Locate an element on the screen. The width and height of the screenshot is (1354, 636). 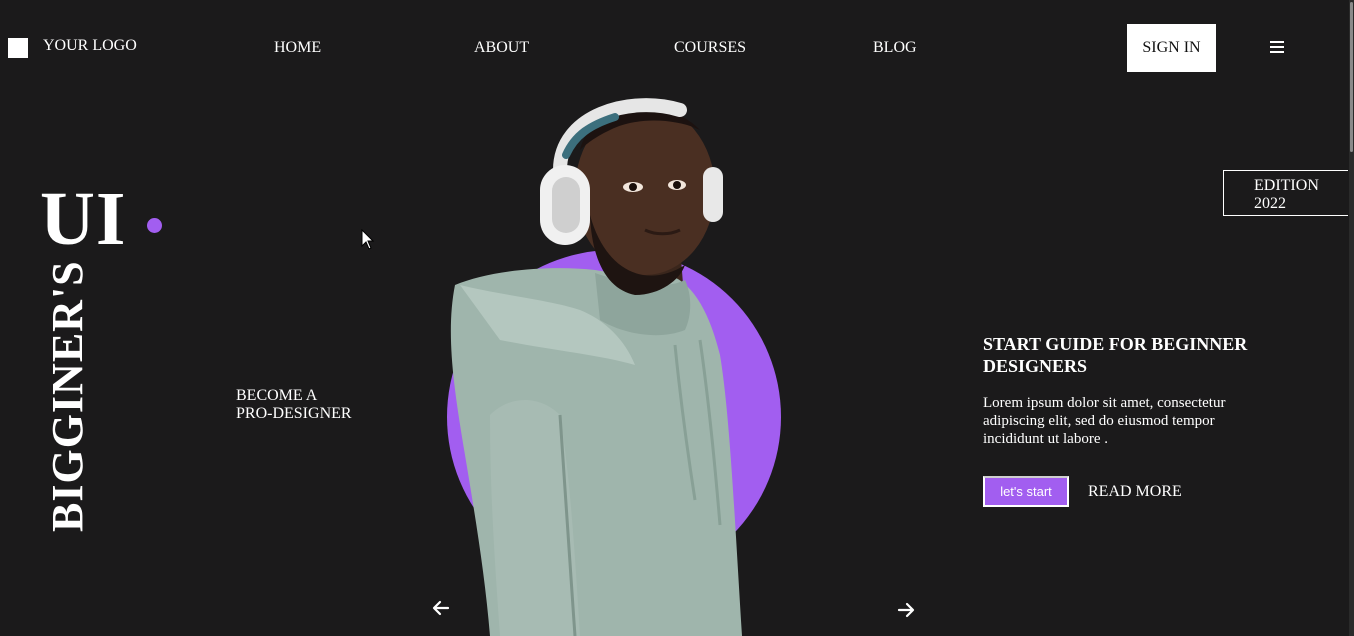
guide-title: START GUIDE FOR BEGINNER DESIGNERS is located at coordinates (1143, 355).